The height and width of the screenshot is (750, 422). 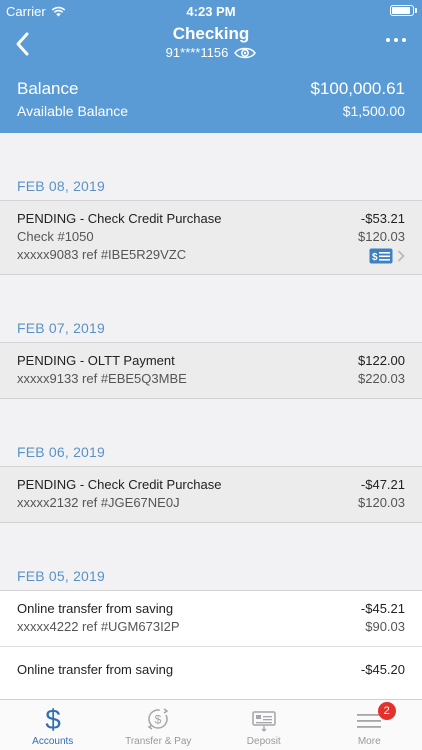 What do you see at coordinates (369, 725) in the screenshot?
I see `tab-more: More 2` at bounding box center [369, 725].